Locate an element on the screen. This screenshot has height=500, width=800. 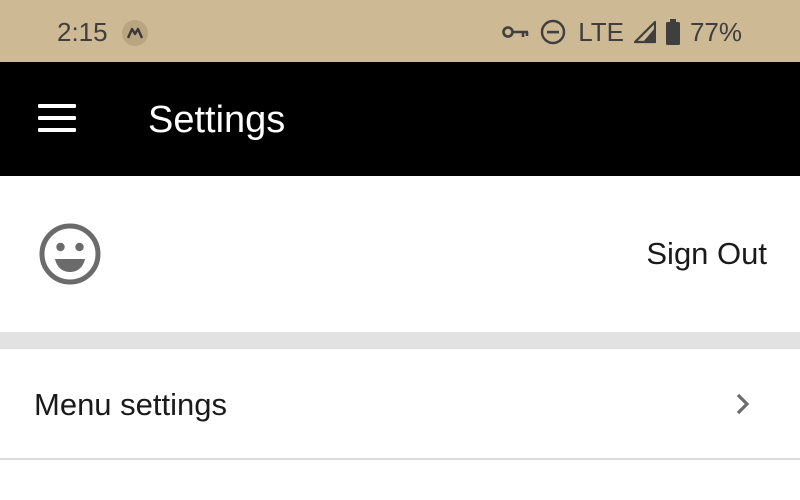
status-time: 2:15 is located at coordinates (82, 32).